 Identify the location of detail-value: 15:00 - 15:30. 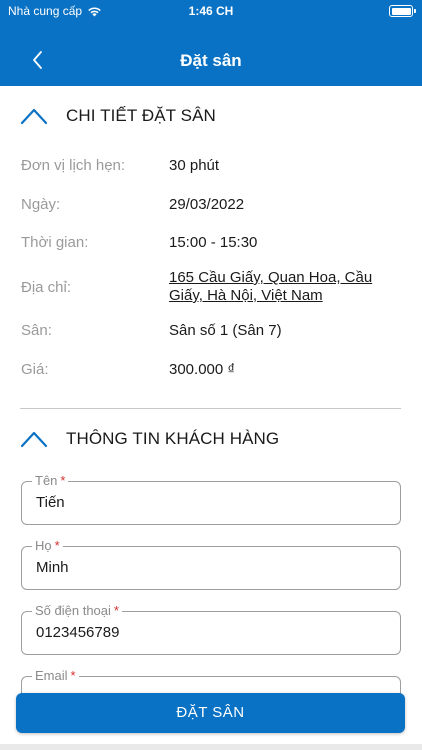
(213, 242).